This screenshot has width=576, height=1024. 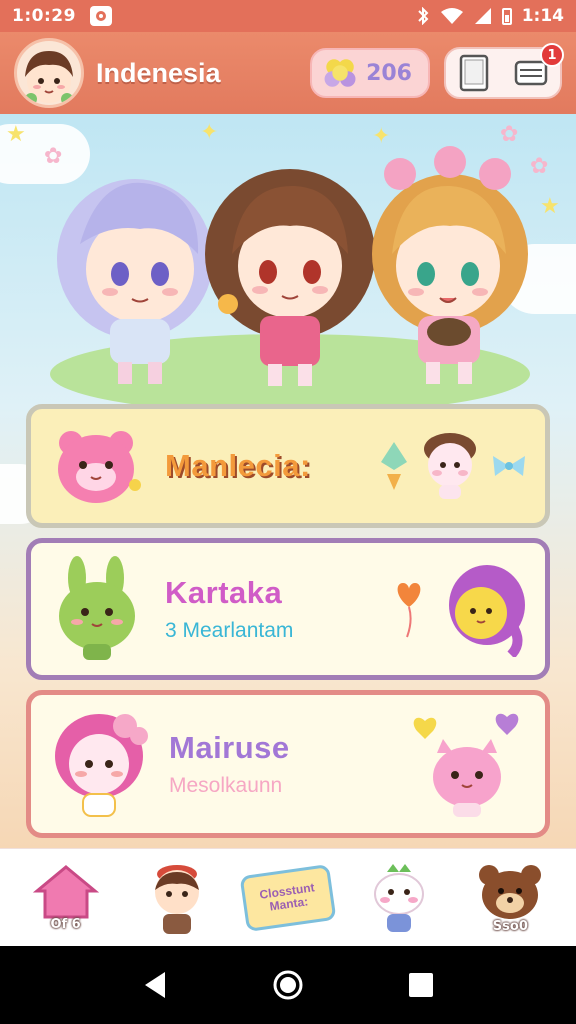 I want to click on nav-home-label: Of 6, so click(x=65, y=924).